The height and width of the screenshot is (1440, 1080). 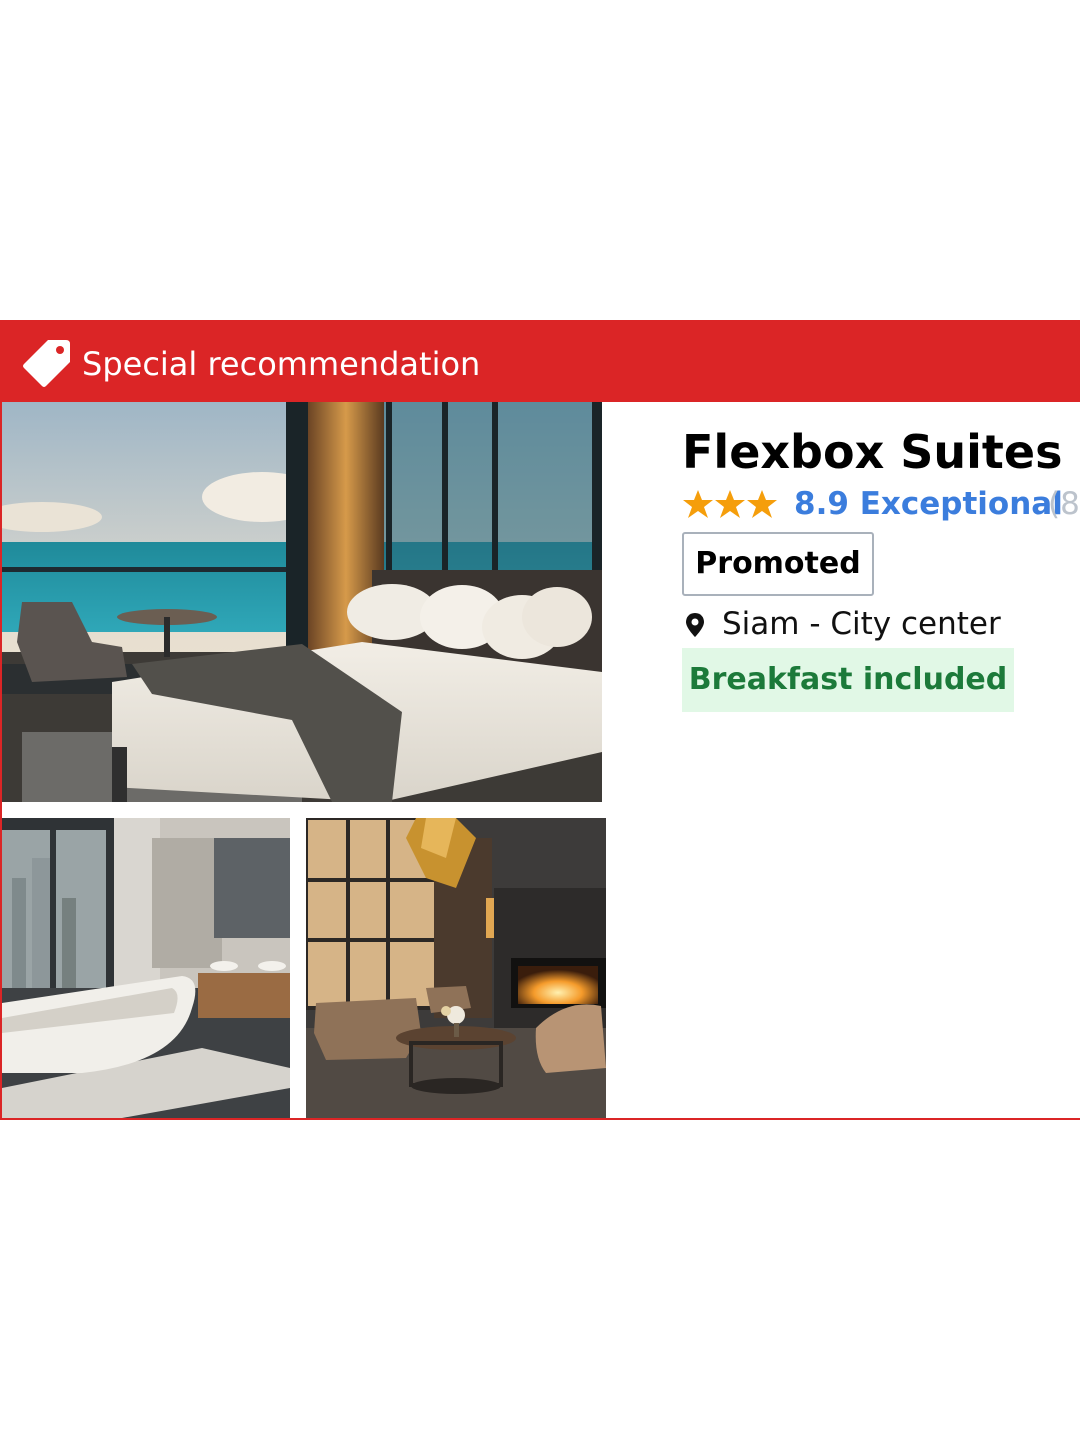 What do you see at coordinates (1064, 504) in the screenshot?
I see `review-count: (8,` at bounding box center [1064, 504].